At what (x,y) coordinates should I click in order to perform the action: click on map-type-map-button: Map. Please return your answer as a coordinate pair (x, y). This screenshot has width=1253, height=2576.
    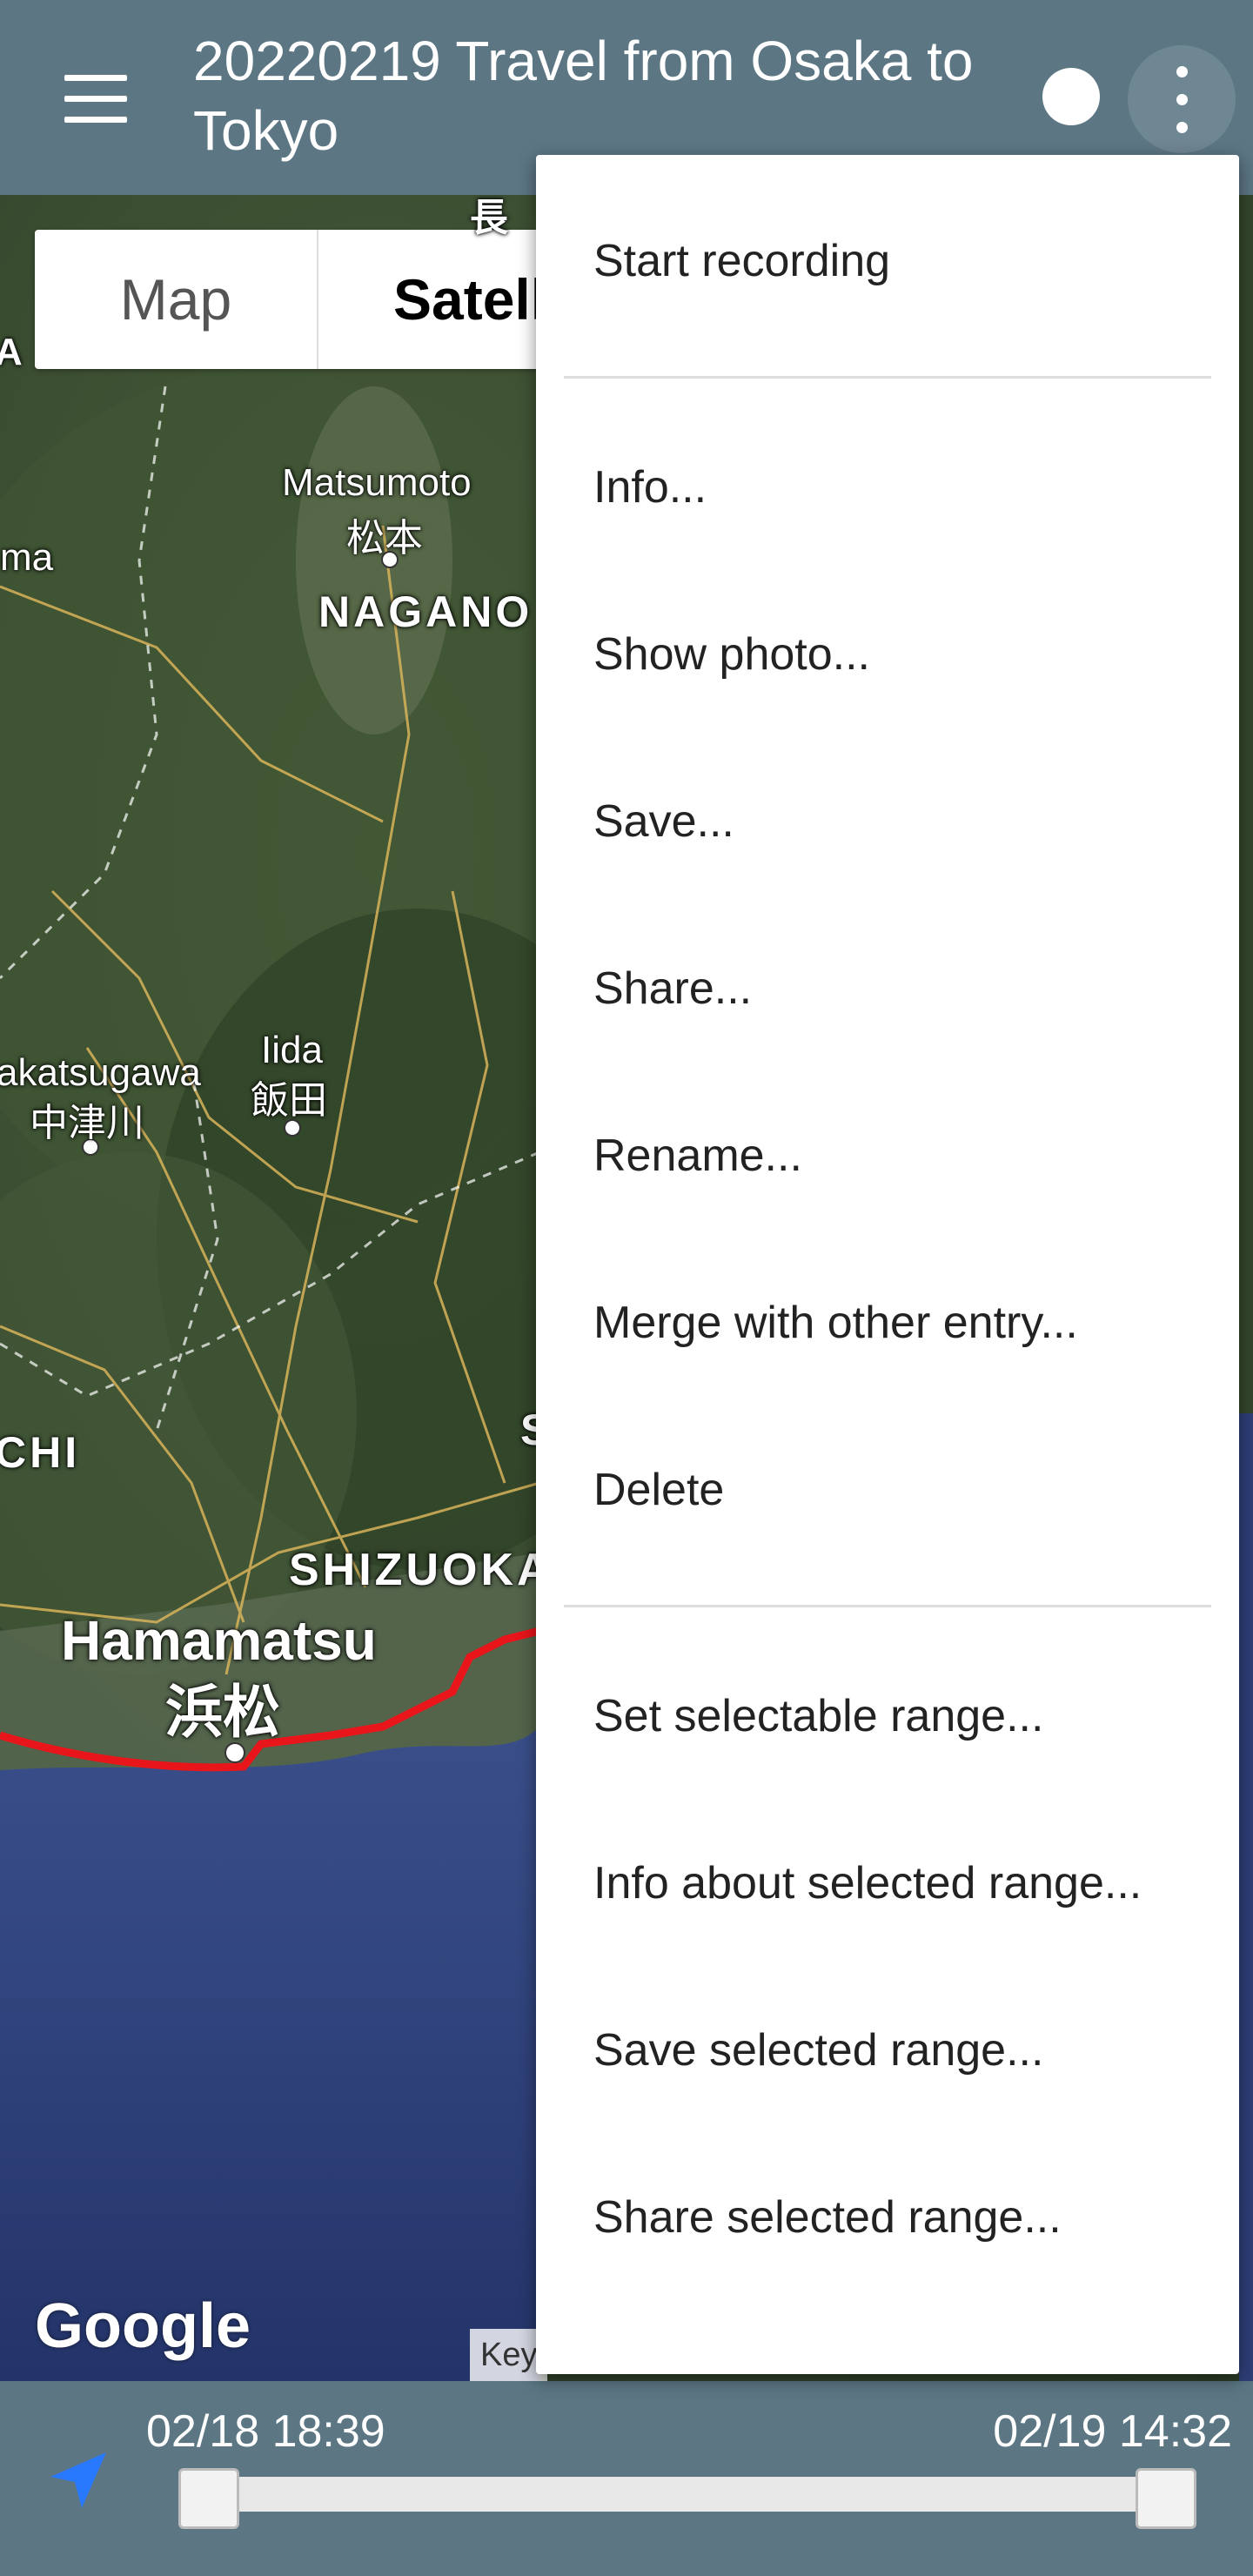
    Looking at the image, I should click on (176, 299).